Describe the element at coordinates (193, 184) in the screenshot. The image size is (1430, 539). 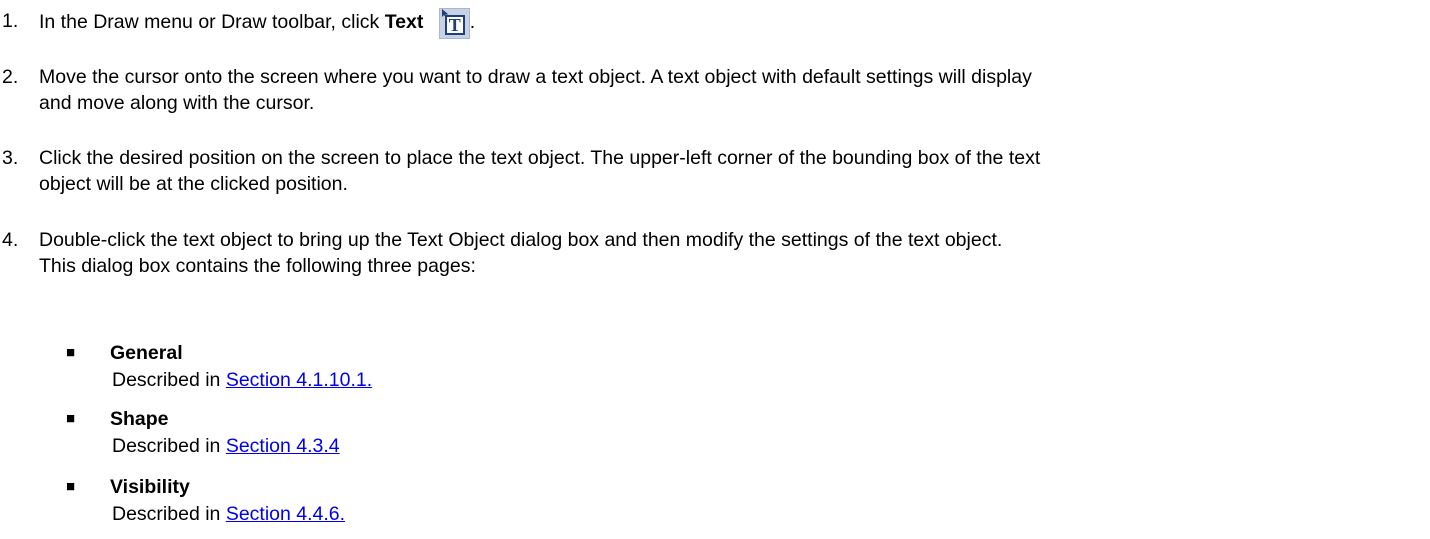
I see `step-line: object will be at the clicked position.` at that location.